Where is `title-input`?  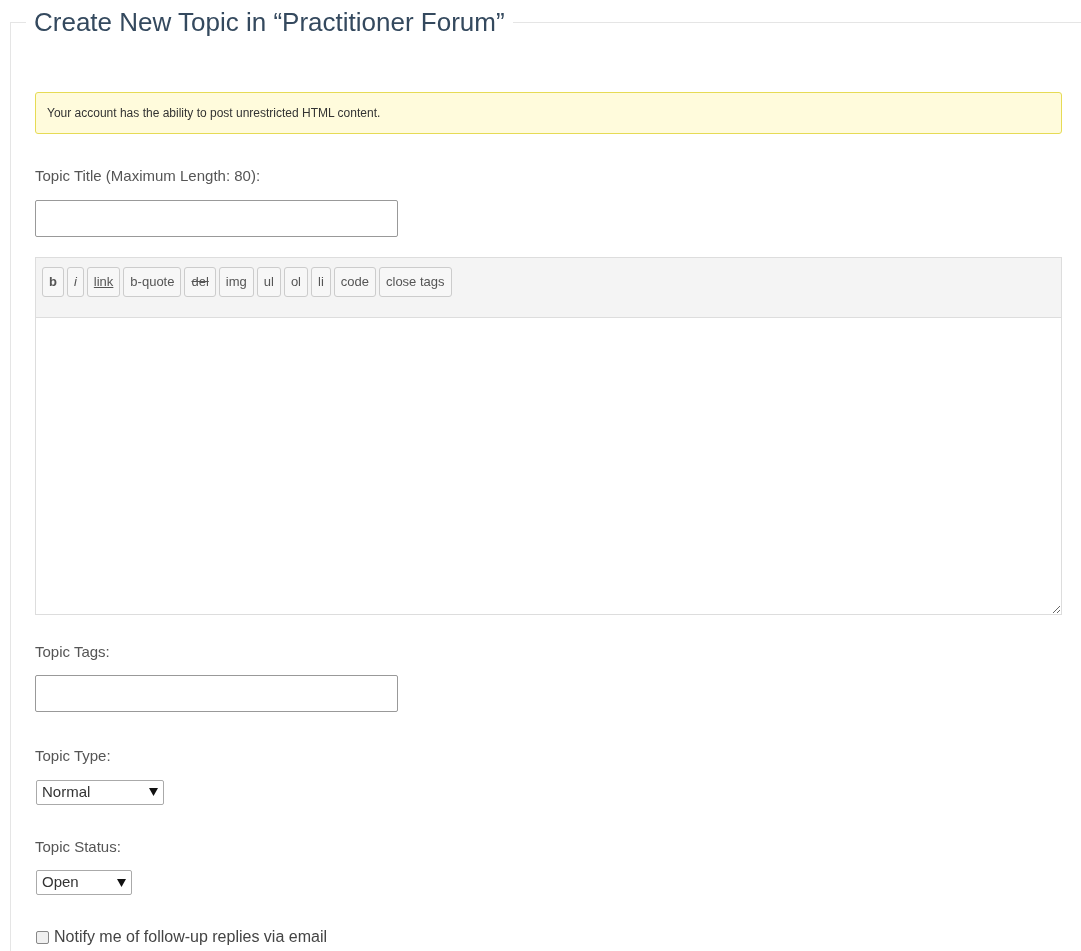 title-input is located at coordinates (216, 218).